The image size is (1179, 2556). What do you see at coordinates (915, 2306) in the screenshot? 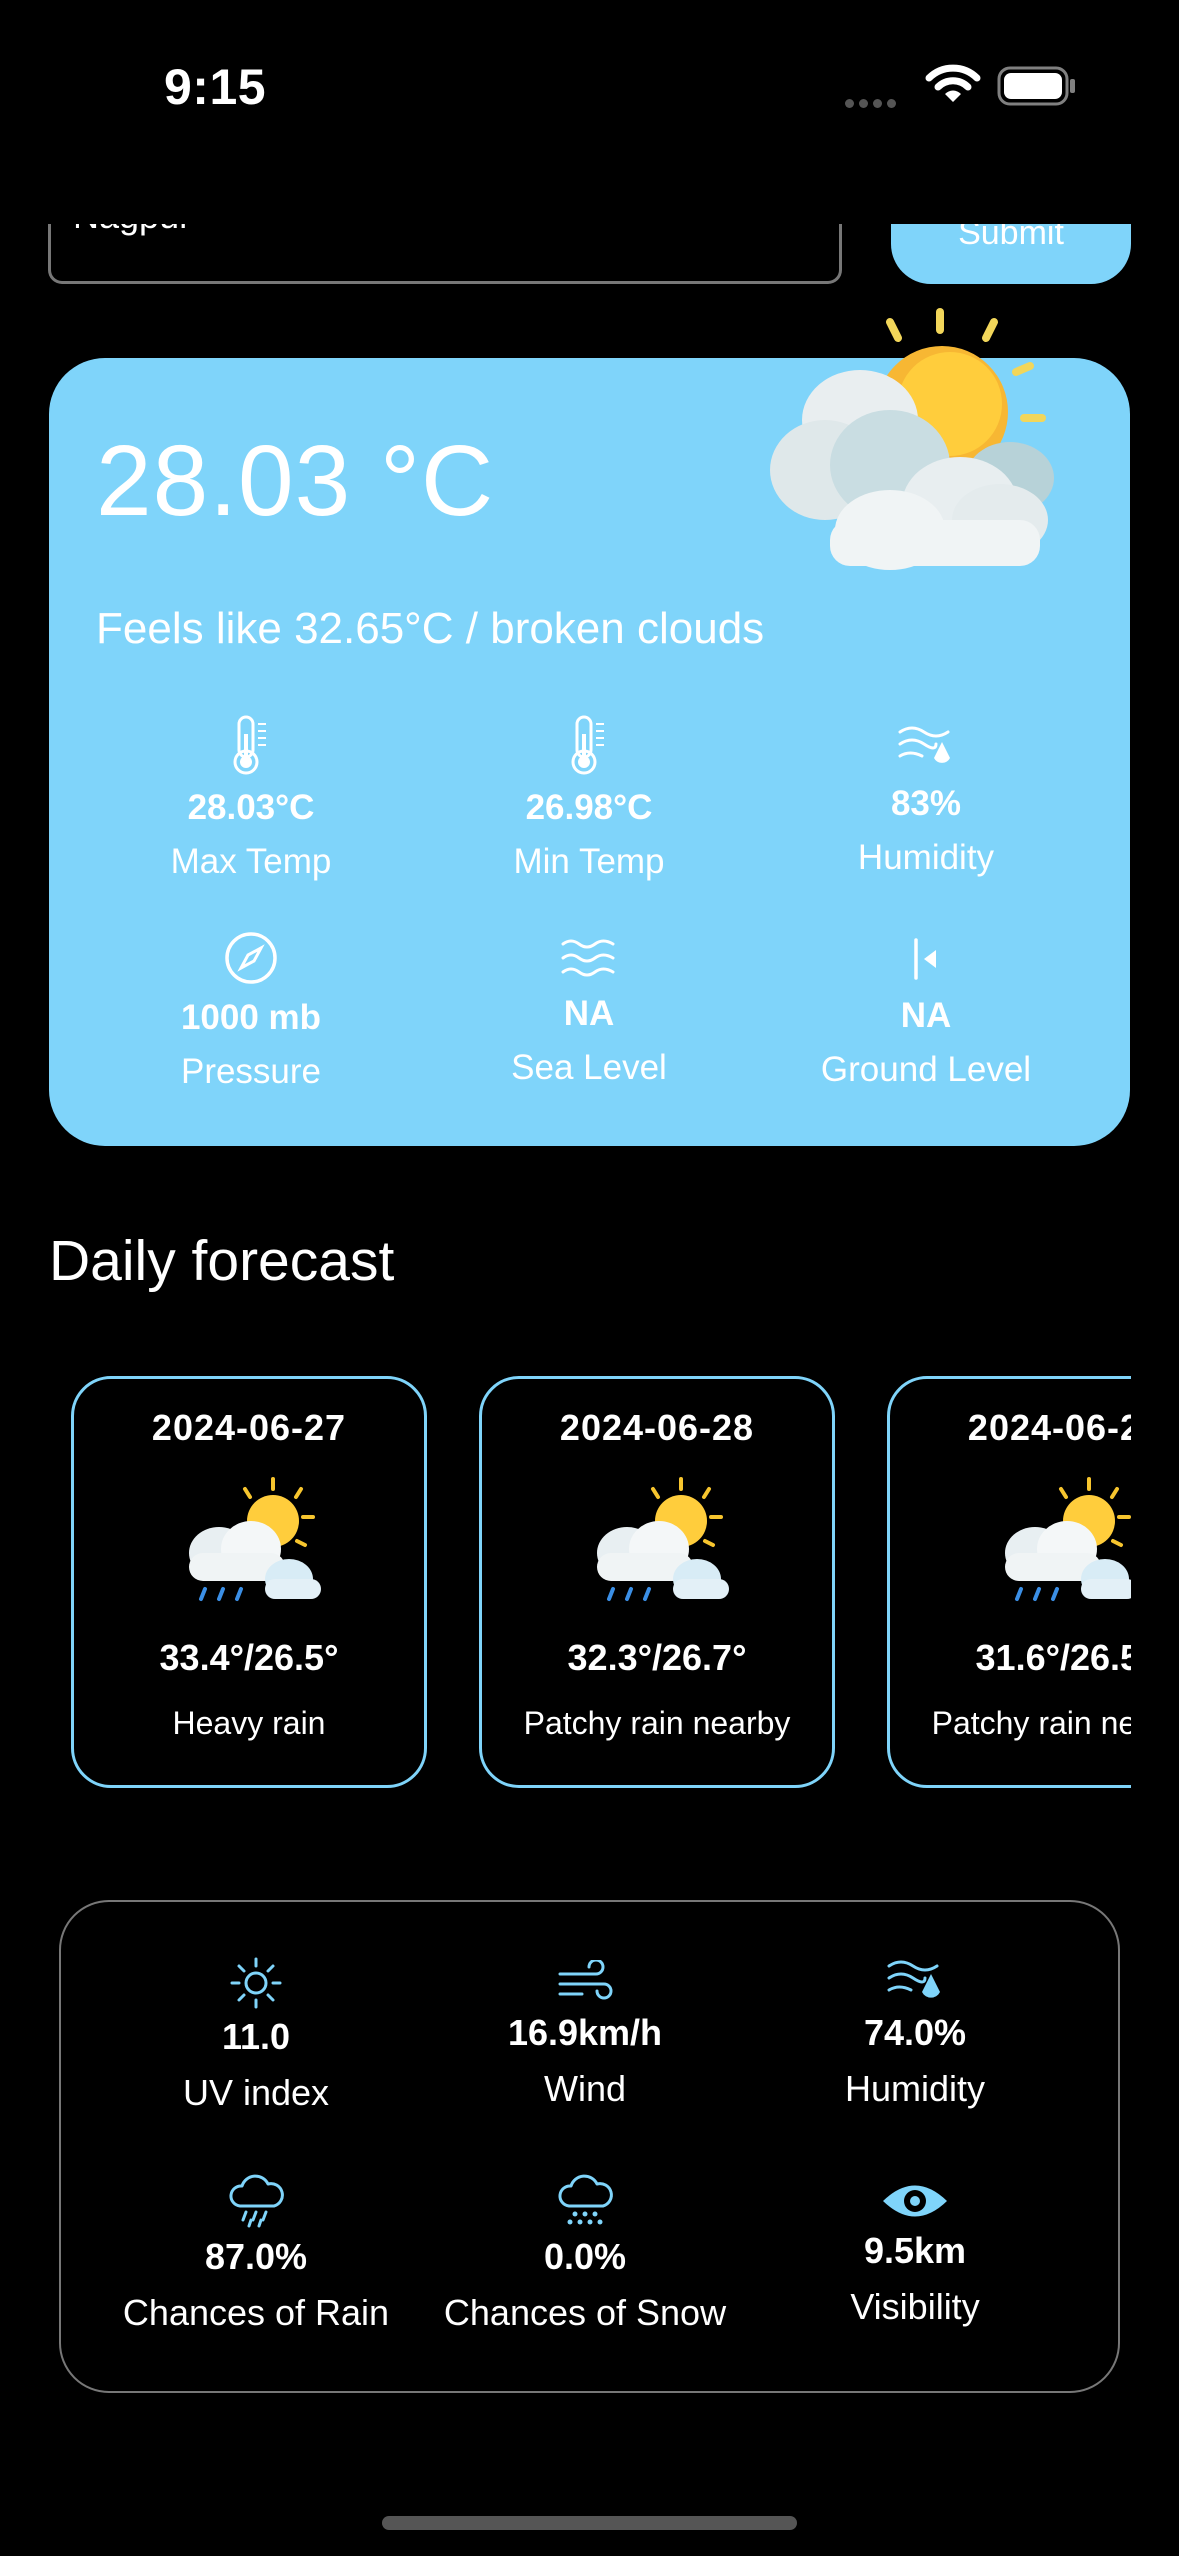
I see `visibility-label: Visibility` at bounding box center [915, 2306].